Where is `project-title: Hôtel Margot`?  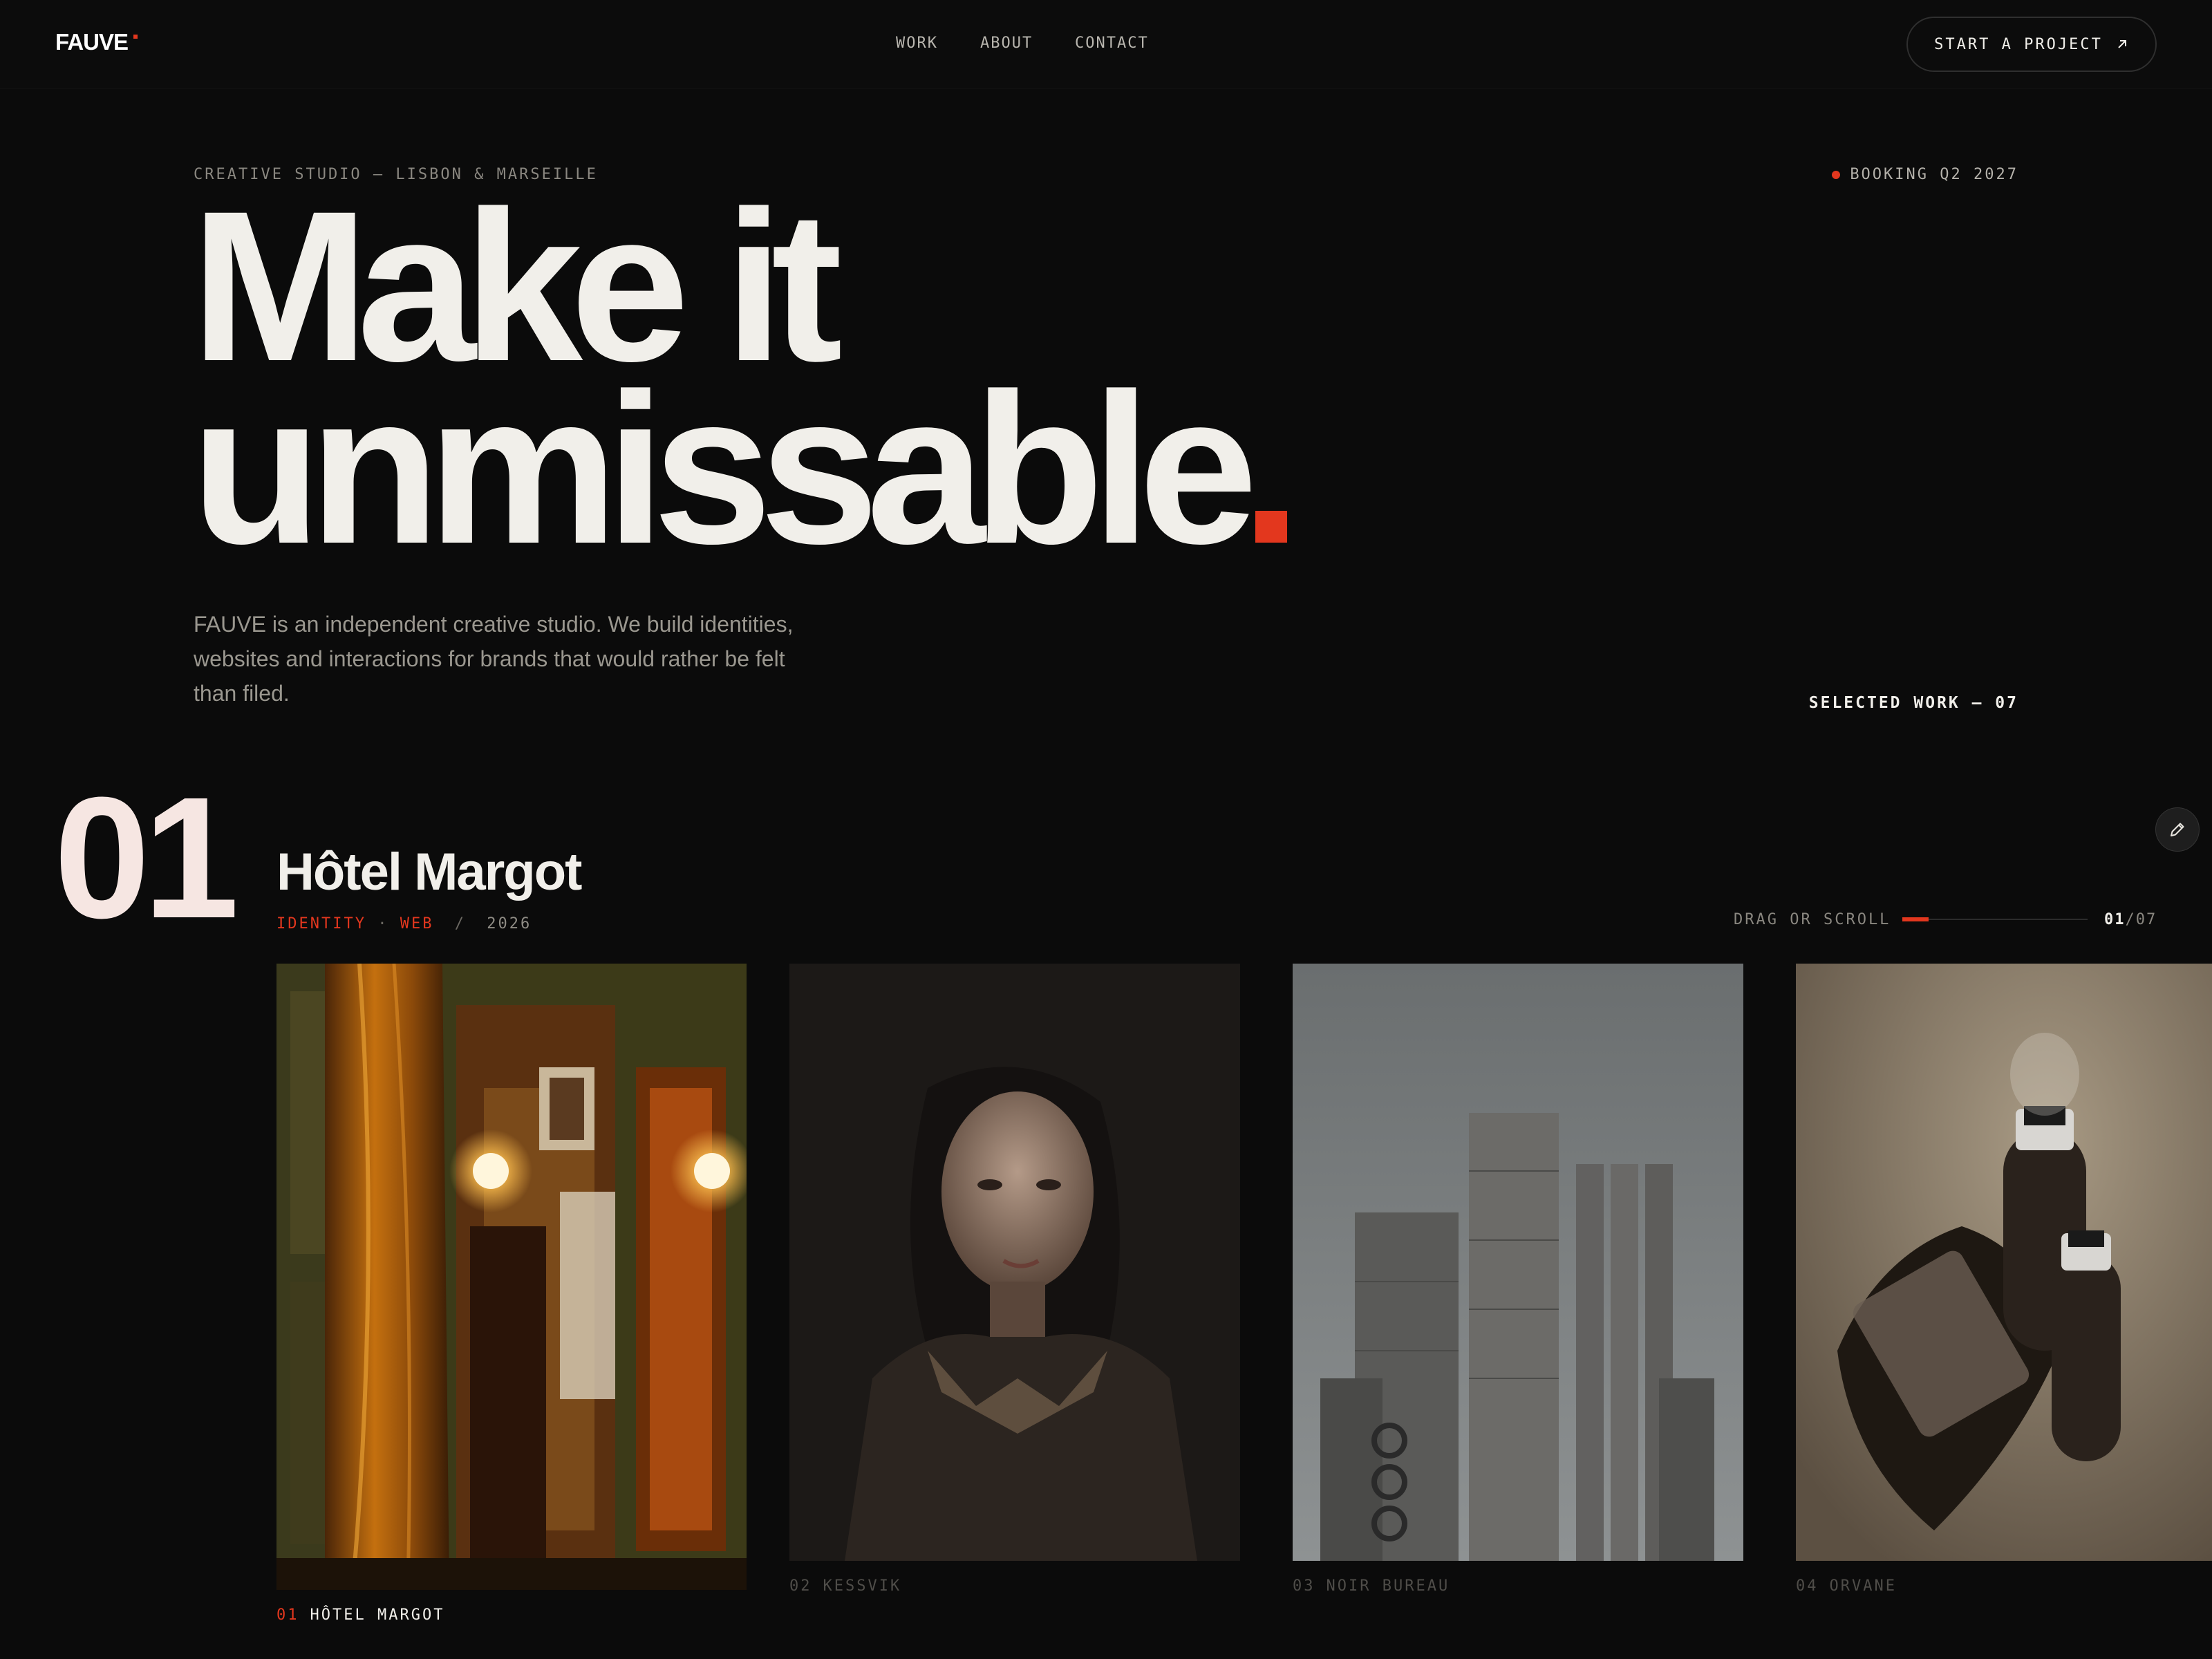 project-title: Hôtel Margot is located at coordinates (429, 872).